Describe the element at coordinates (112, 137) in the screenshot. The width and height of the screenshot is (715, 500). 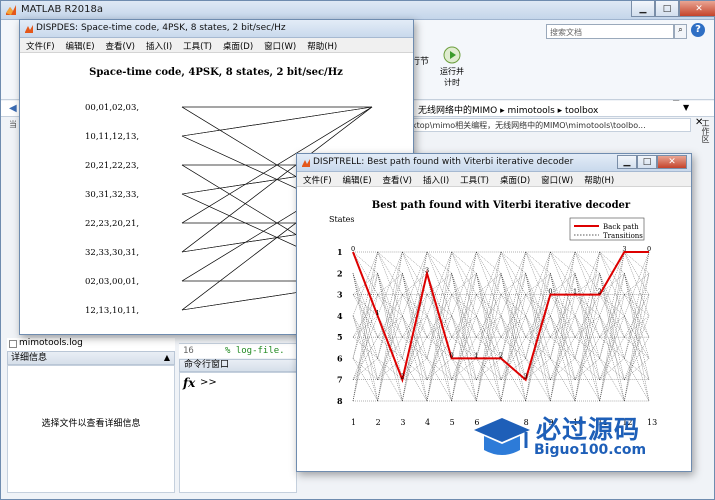
I see `state-label-1: 10,11,12,13,` at that location.